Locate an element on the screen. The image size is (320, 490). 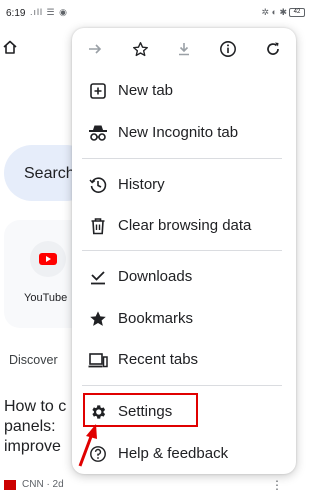
menu-toolbar is located at coordinates (184, 49).